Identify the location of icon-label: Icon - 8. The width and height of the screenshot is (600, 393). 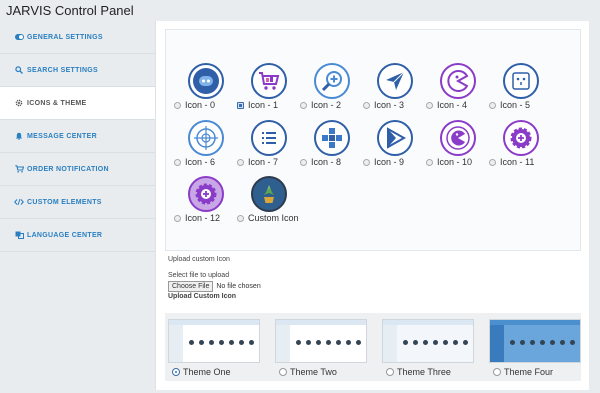
(326, 162).